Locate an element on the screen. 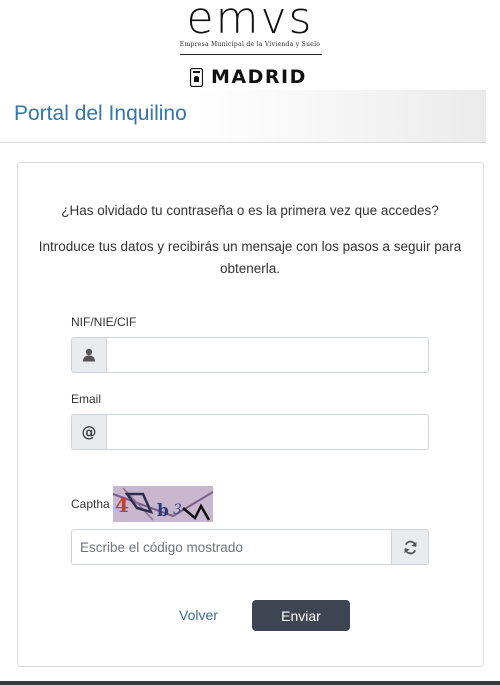 The width and height of the screenshot is (500, 685). email-label: Email is located at coordinates (86, 399).